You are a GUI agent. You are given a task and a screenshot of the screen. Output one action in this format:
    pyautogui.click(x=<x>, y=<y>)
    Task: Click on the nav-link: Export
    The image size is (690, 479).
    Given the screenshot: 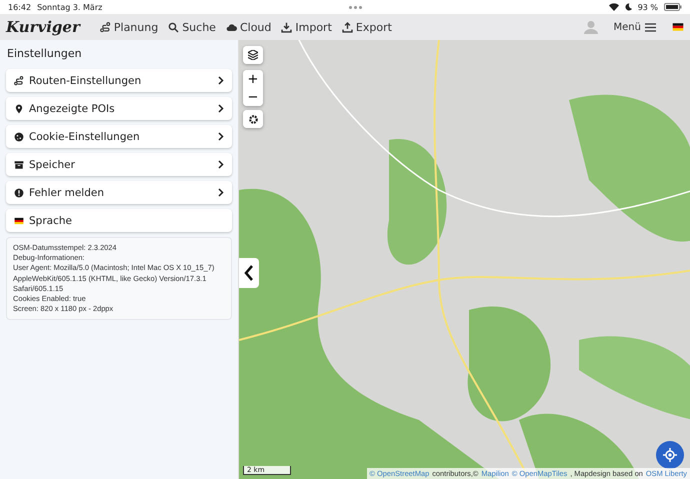 What is the action you would take?
    pyautogui.click(x=367, y=27)
    